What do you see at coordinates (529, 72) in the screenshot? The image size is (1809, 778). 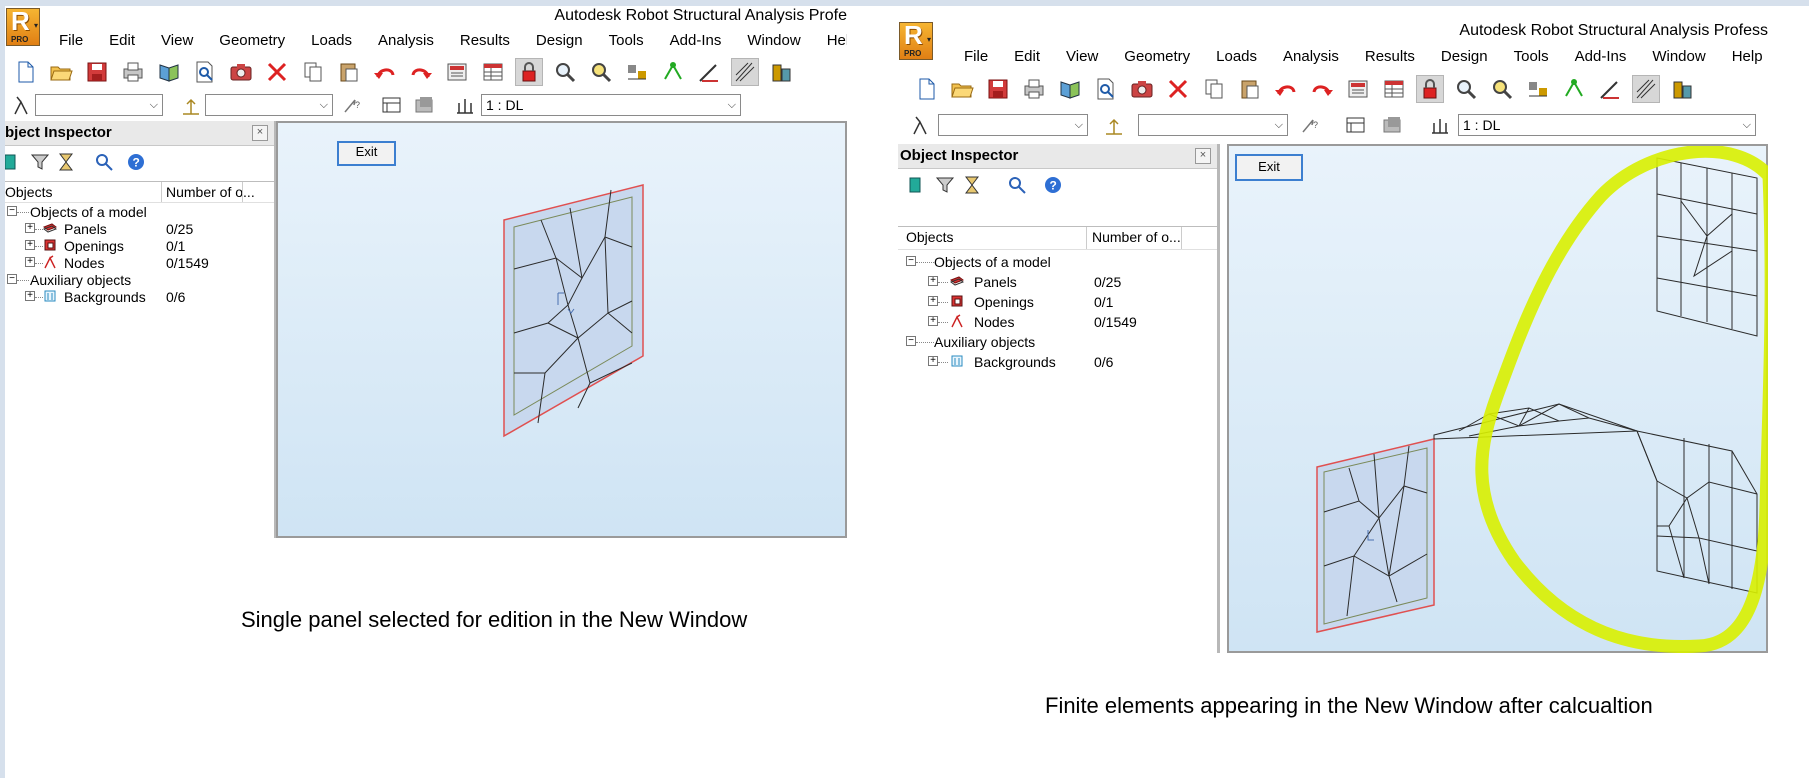 I see `lock-icon` at bounding box center [529, 72].